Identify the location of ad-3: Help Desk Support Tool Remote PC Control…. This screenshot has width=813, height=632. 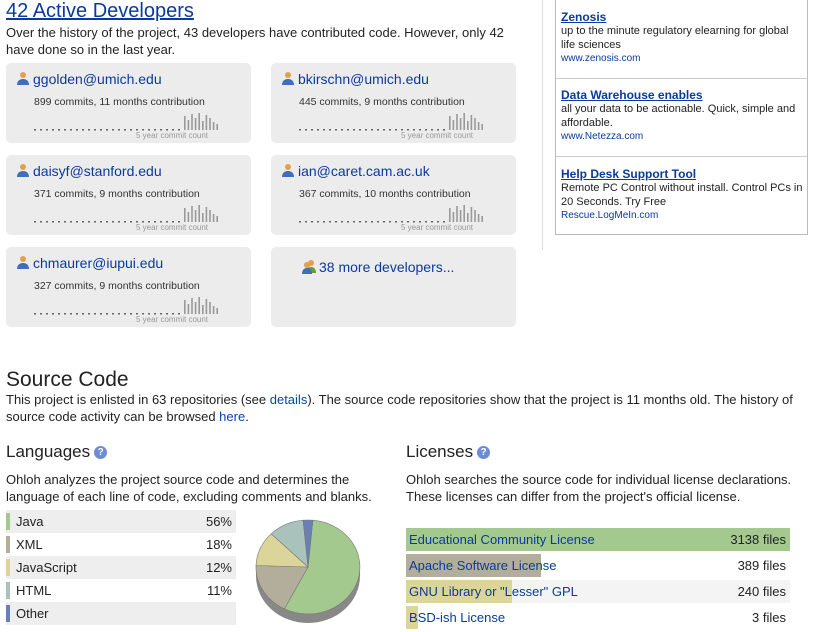
(682, 195).